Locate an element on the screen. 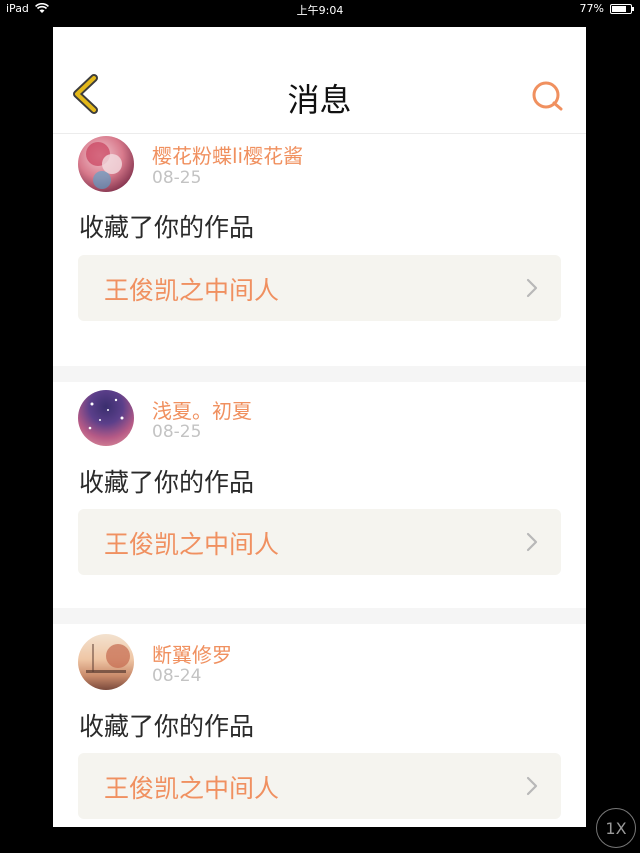 The height and width of the screenshot is (853, 640). username: 浅夏。初夏 is located at coordinates (202, 409).